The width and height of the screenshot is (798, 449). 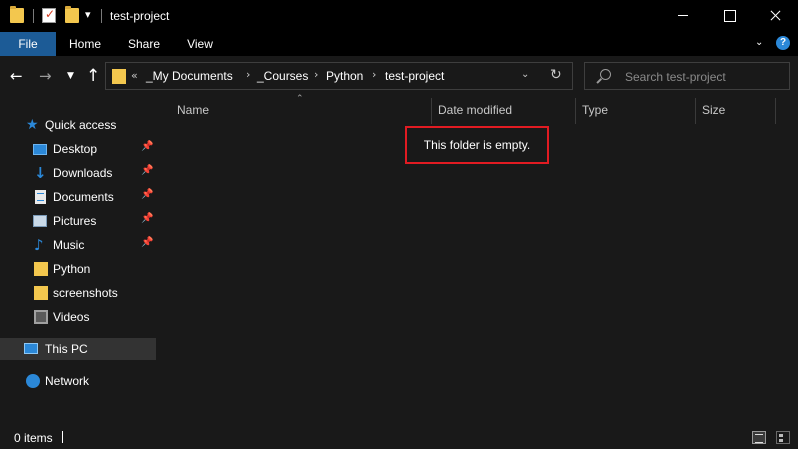 I want to click on sidebar-item-pictures: Pictures 📌, so click(x=78, y=221).